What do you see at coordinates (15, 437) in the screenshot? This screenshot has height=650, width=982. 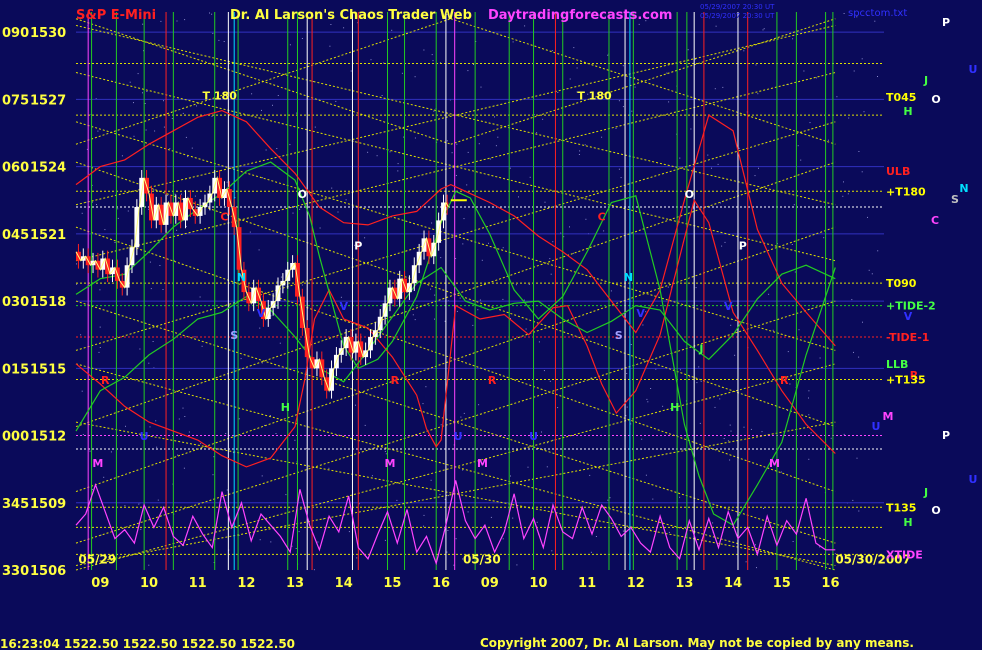 I see `y-tick-degree: 000` at bounding box center [15, 437].